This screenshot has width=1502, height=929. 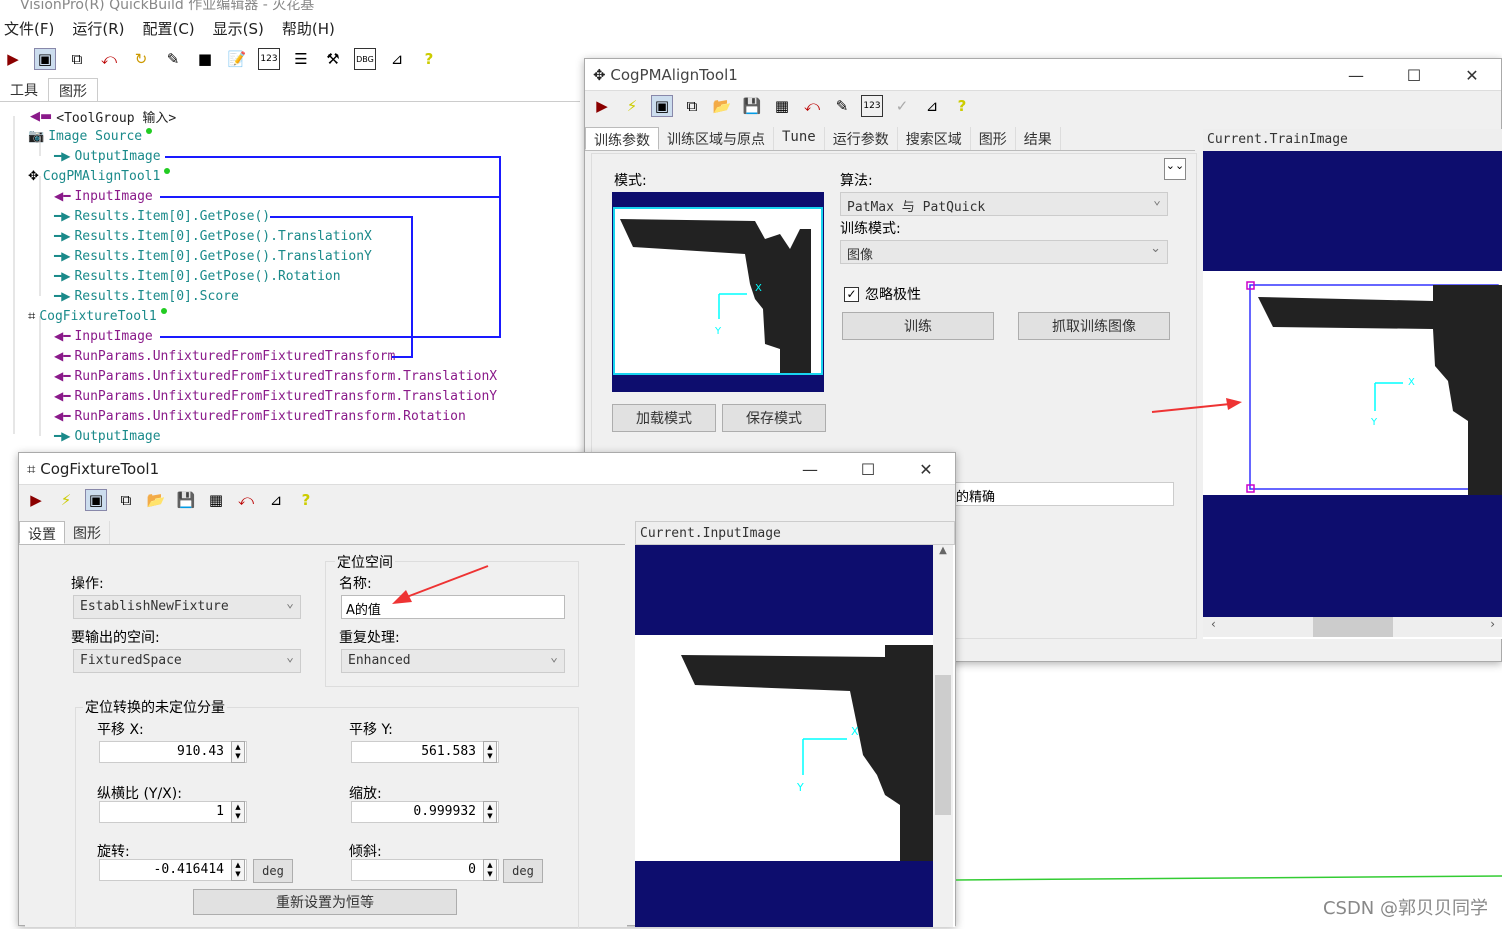 I want to click on stop-icon: ■, so click(x=205, y=59).